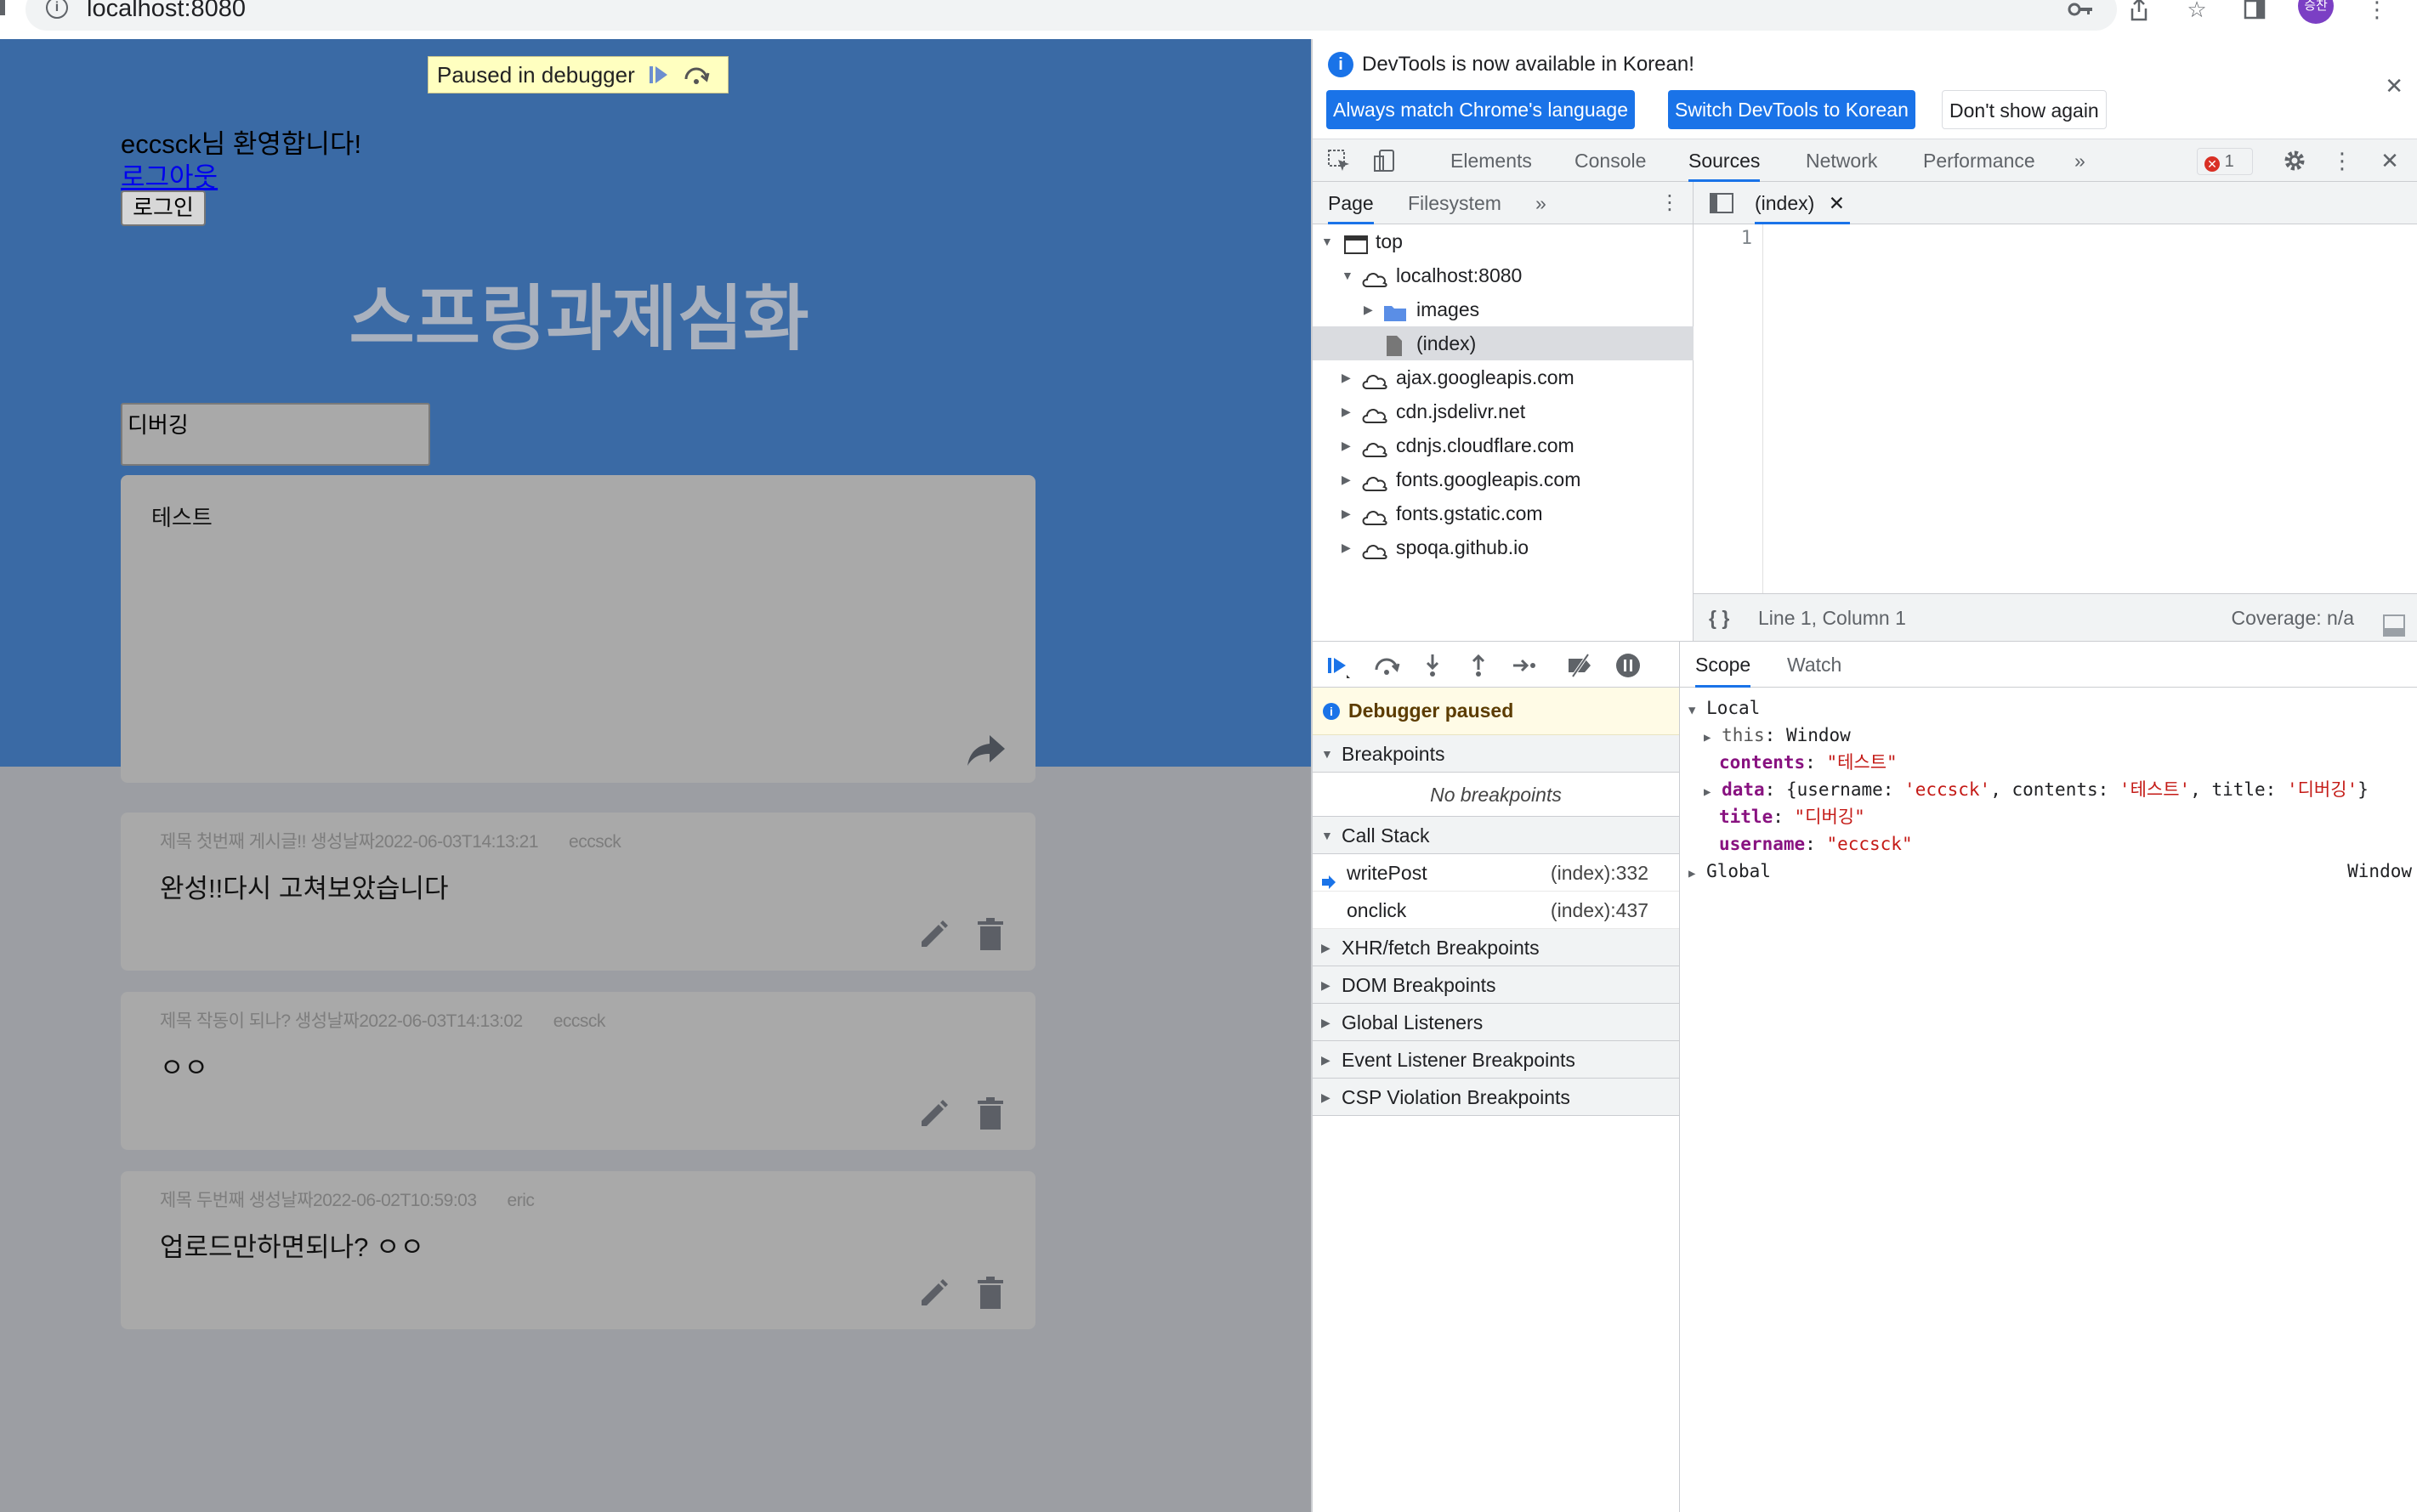 Image resolution: width=2417 pixels, height=1512 pixels. What do you see at coordinates (1496, 985) in the screenshot?
I see `dom-breakpoints-section-header: ▶ DOM Breakpoints` at bounding box center [1496, 985].